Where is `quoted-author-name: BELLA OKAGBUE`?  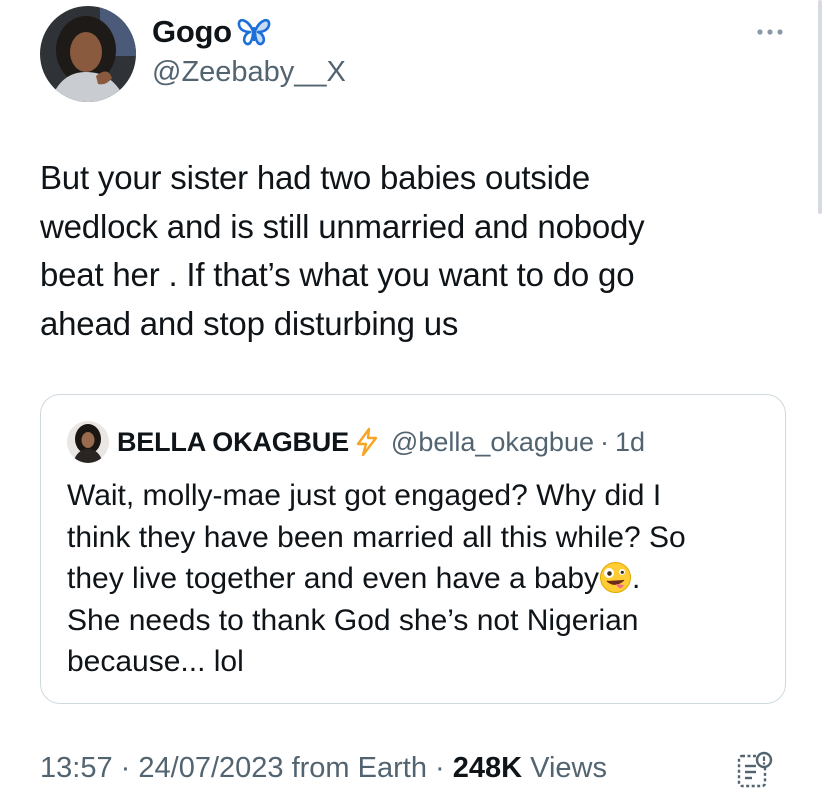 quoted-author-name: BELLA OKAGBUE is located at coordinates (233, 442).